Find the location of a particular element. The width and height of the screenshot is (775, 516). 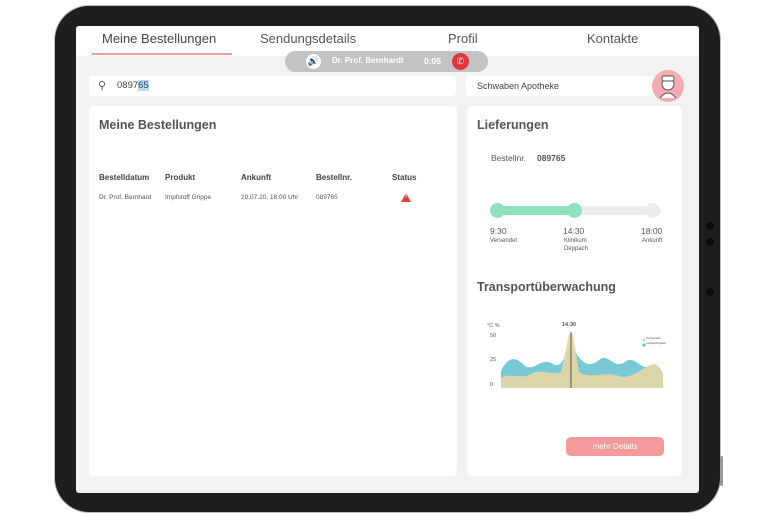

unit-labels: °C % is located at coordinates (493, 326).